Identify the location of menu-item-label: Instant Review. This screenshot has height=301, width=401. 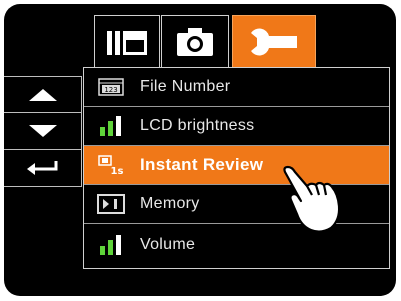
(202, 164).